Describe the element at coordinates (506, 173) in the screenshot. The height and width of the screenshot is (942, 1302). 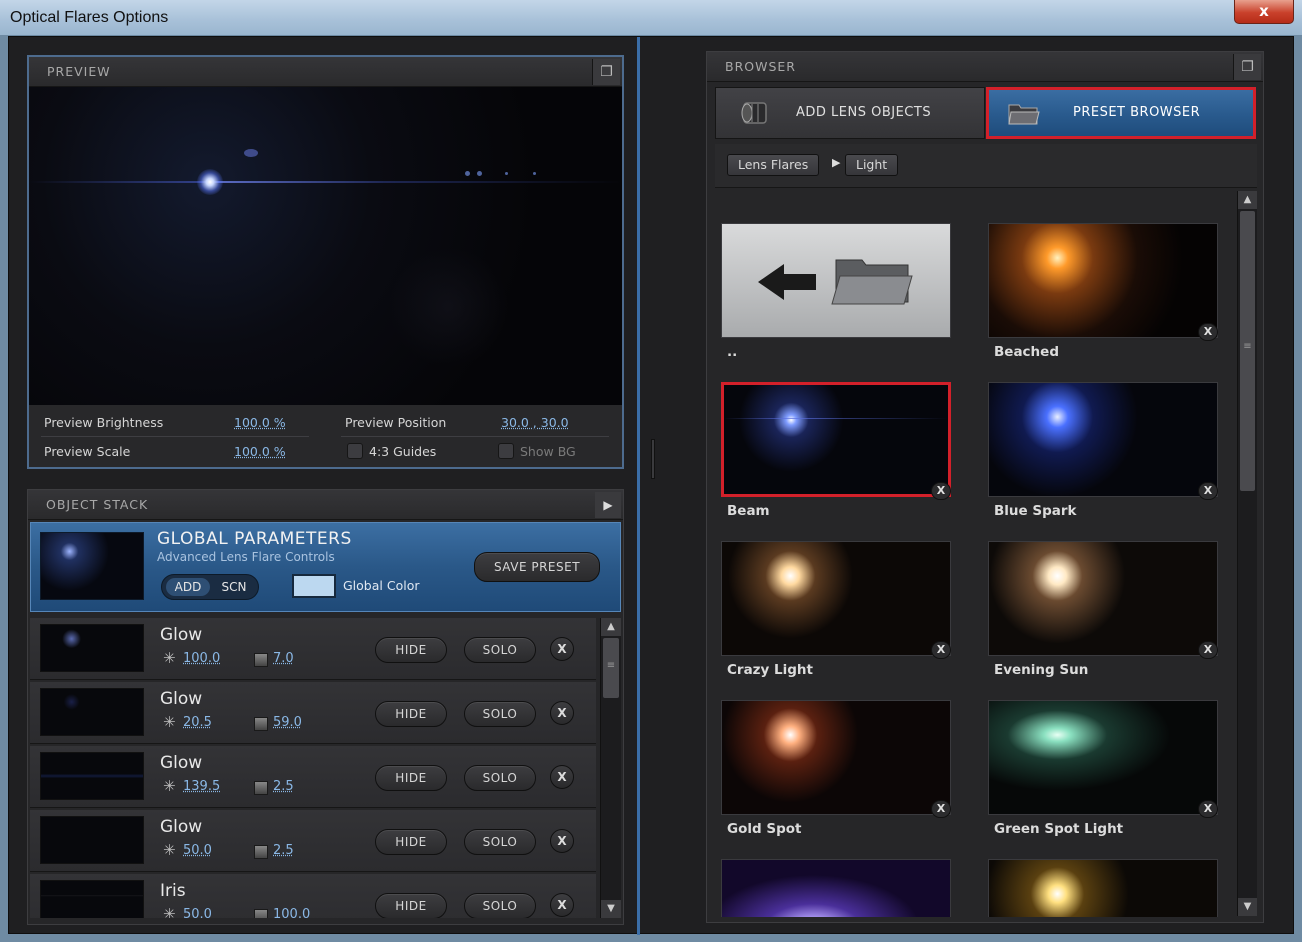
I see `flare-ghost` at that location.